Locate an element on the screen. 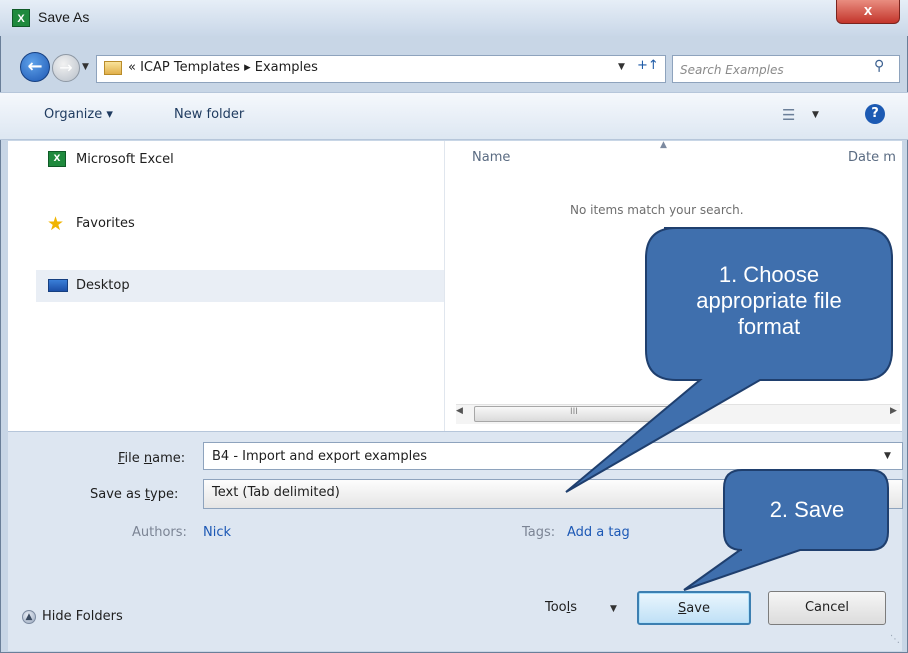 The height and width of the screenshot is (653, 908). column-header-name: Name is located at coordinates (491, 157).